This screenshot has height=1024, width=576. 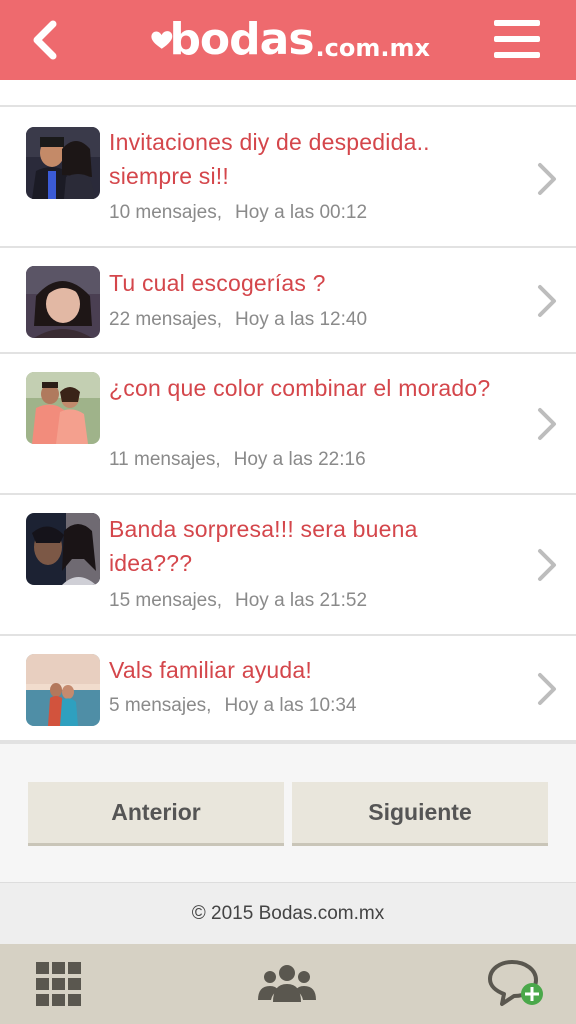 What do you see at coordinates (290, 705) in the screenshot?
I see `last-activity-time: Hoy a las 10:34` at bounding box center [290, 705].